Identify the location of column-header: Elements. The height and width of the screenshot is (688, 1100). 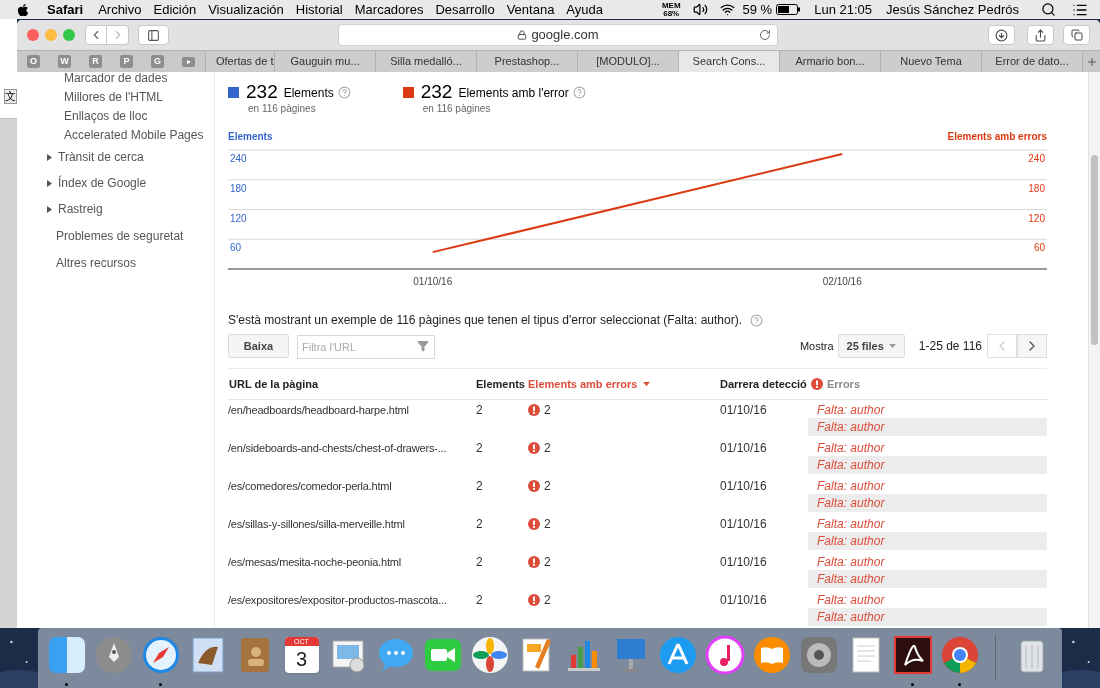
(500, 384).